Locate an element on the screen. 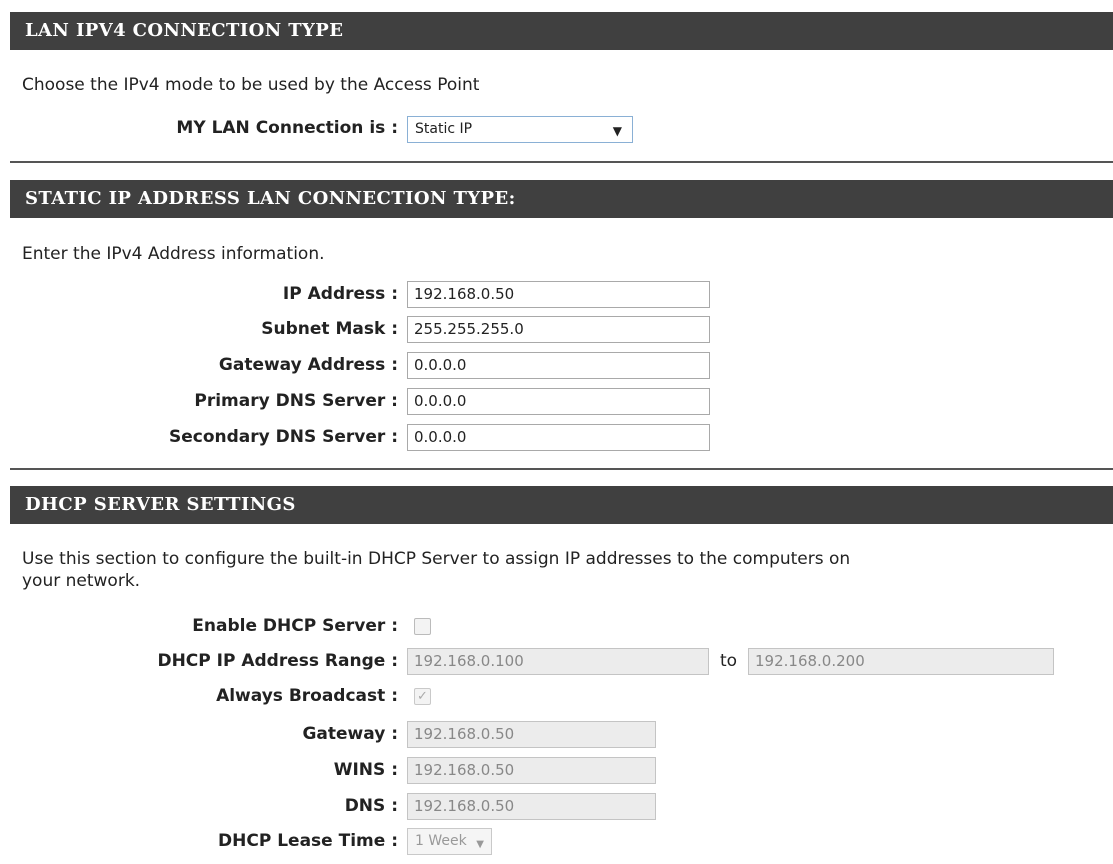 This screenshot has width=1113, height=864. secondary-dns-input: 0.0.0.0 is located at coordinates (558, 437).